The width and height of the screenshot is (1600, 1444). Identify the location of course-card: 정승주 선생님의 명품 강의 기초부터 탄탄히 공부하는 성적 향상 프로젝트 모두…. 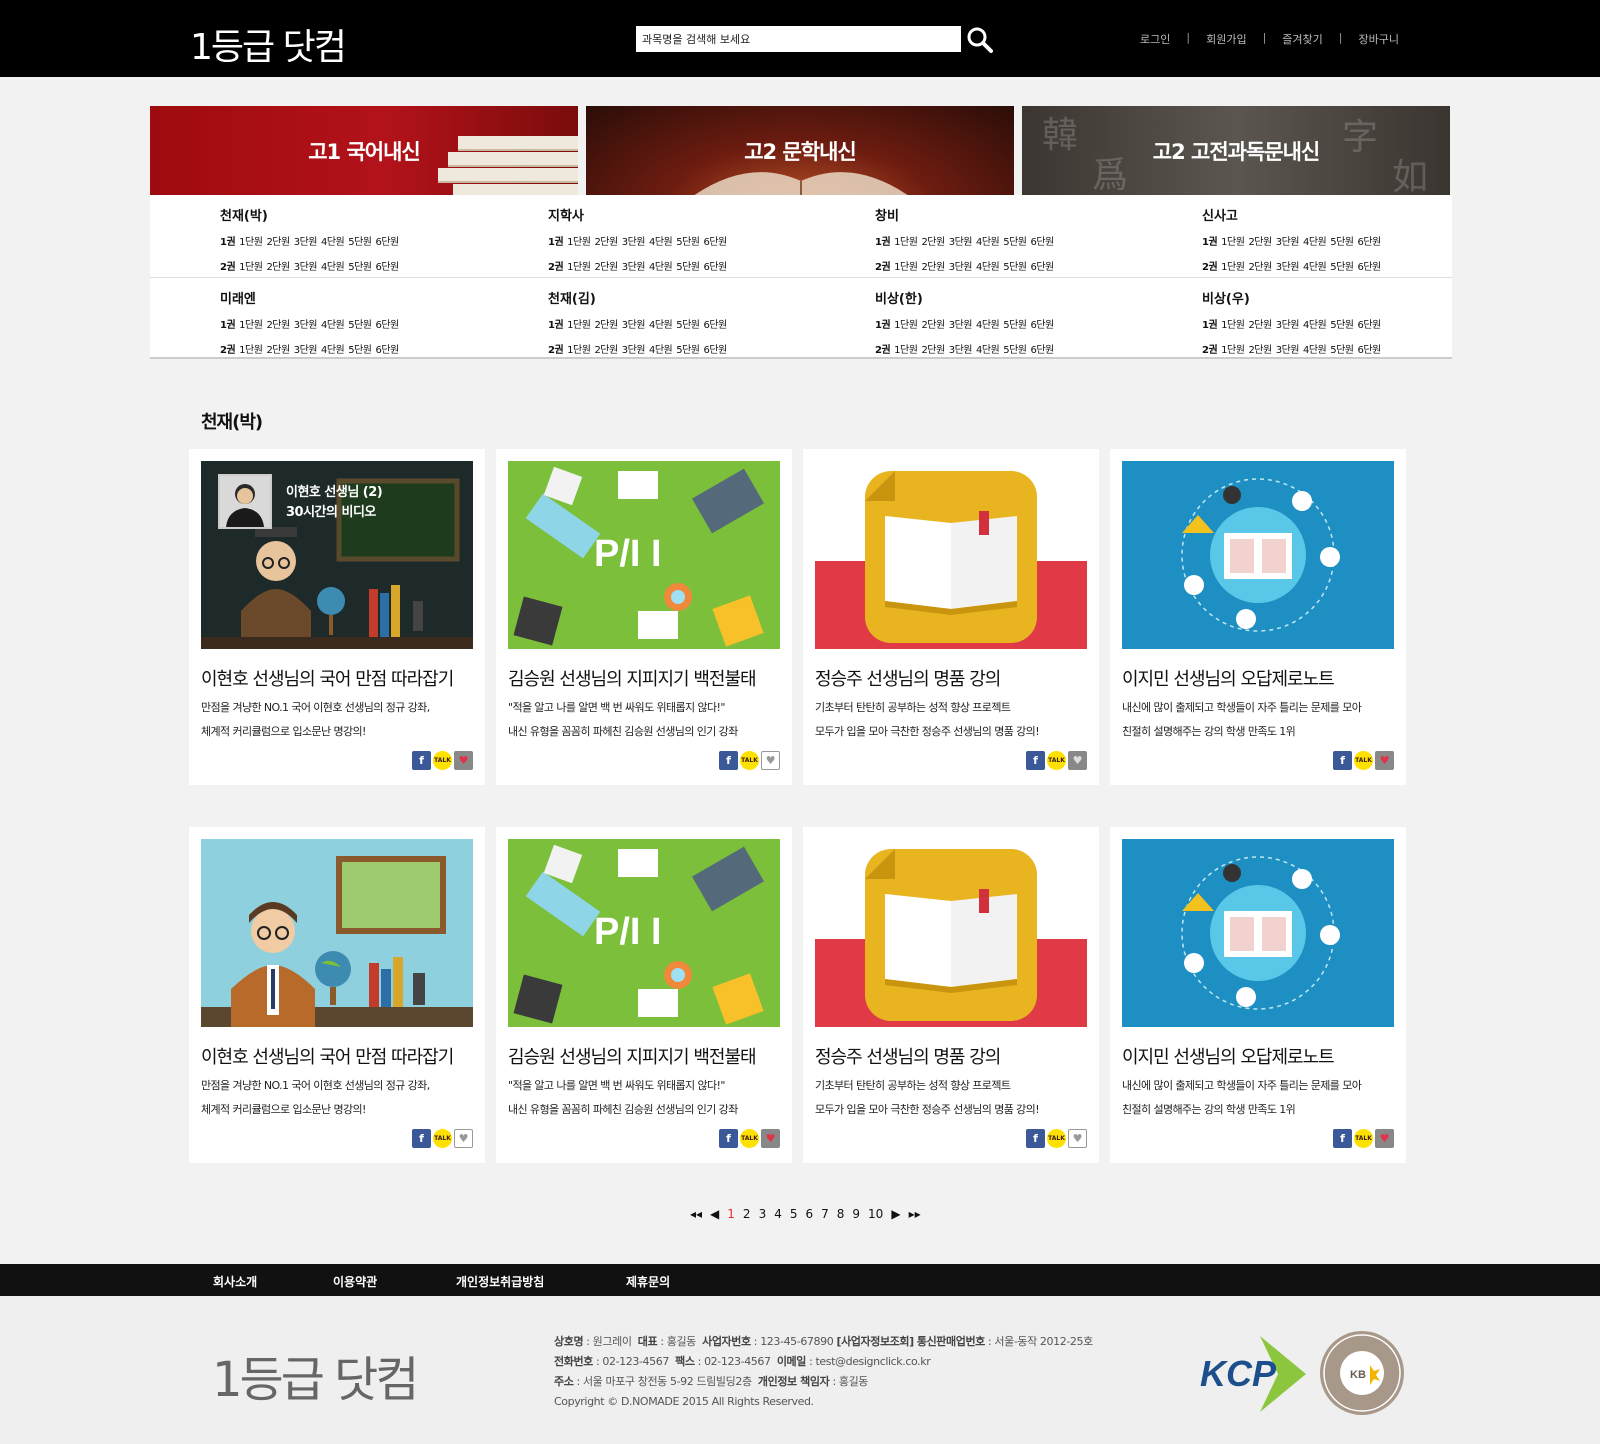
(951, 617).